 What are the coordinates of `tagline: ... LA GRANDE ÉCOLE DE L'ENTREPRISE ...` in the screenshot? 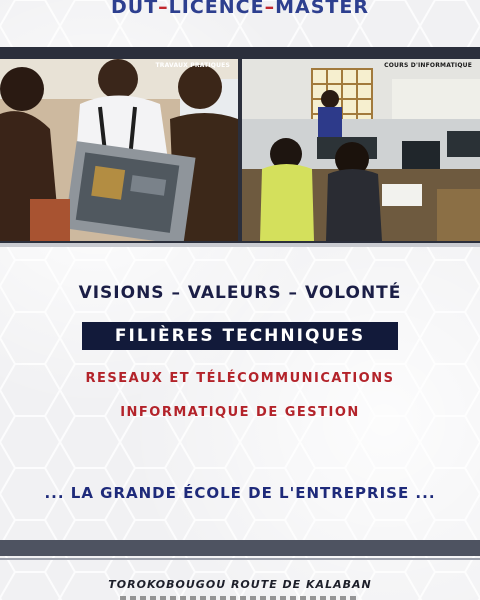 It's located at (240, 493).